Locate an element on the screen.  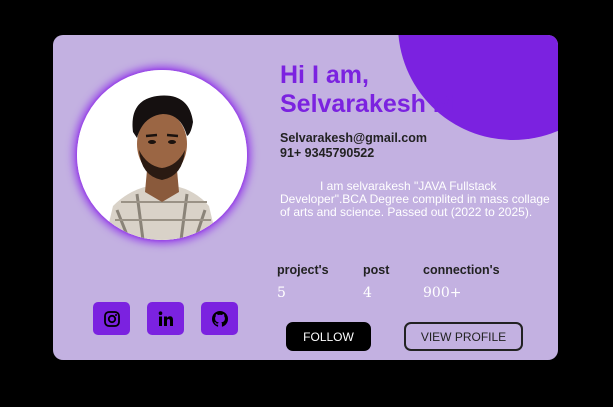
social-links is located at coordinates (165, 318).